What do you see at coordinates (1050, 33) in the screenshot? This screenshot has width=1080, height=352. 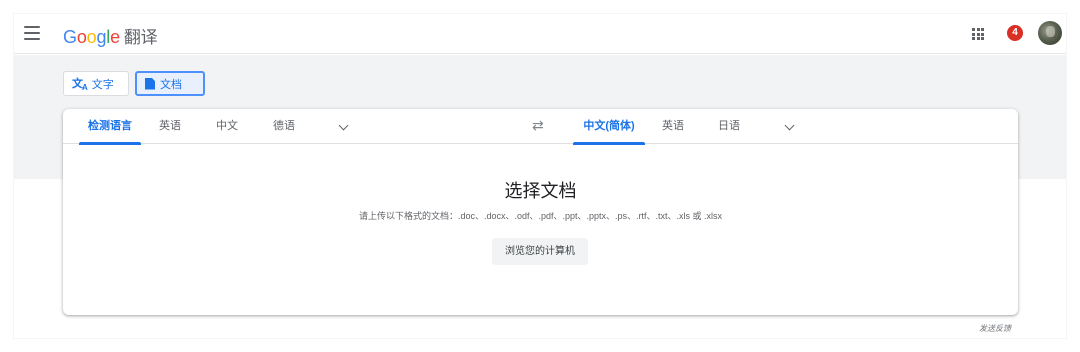 I see `user-avatar` at bounding box center [1050, 33].